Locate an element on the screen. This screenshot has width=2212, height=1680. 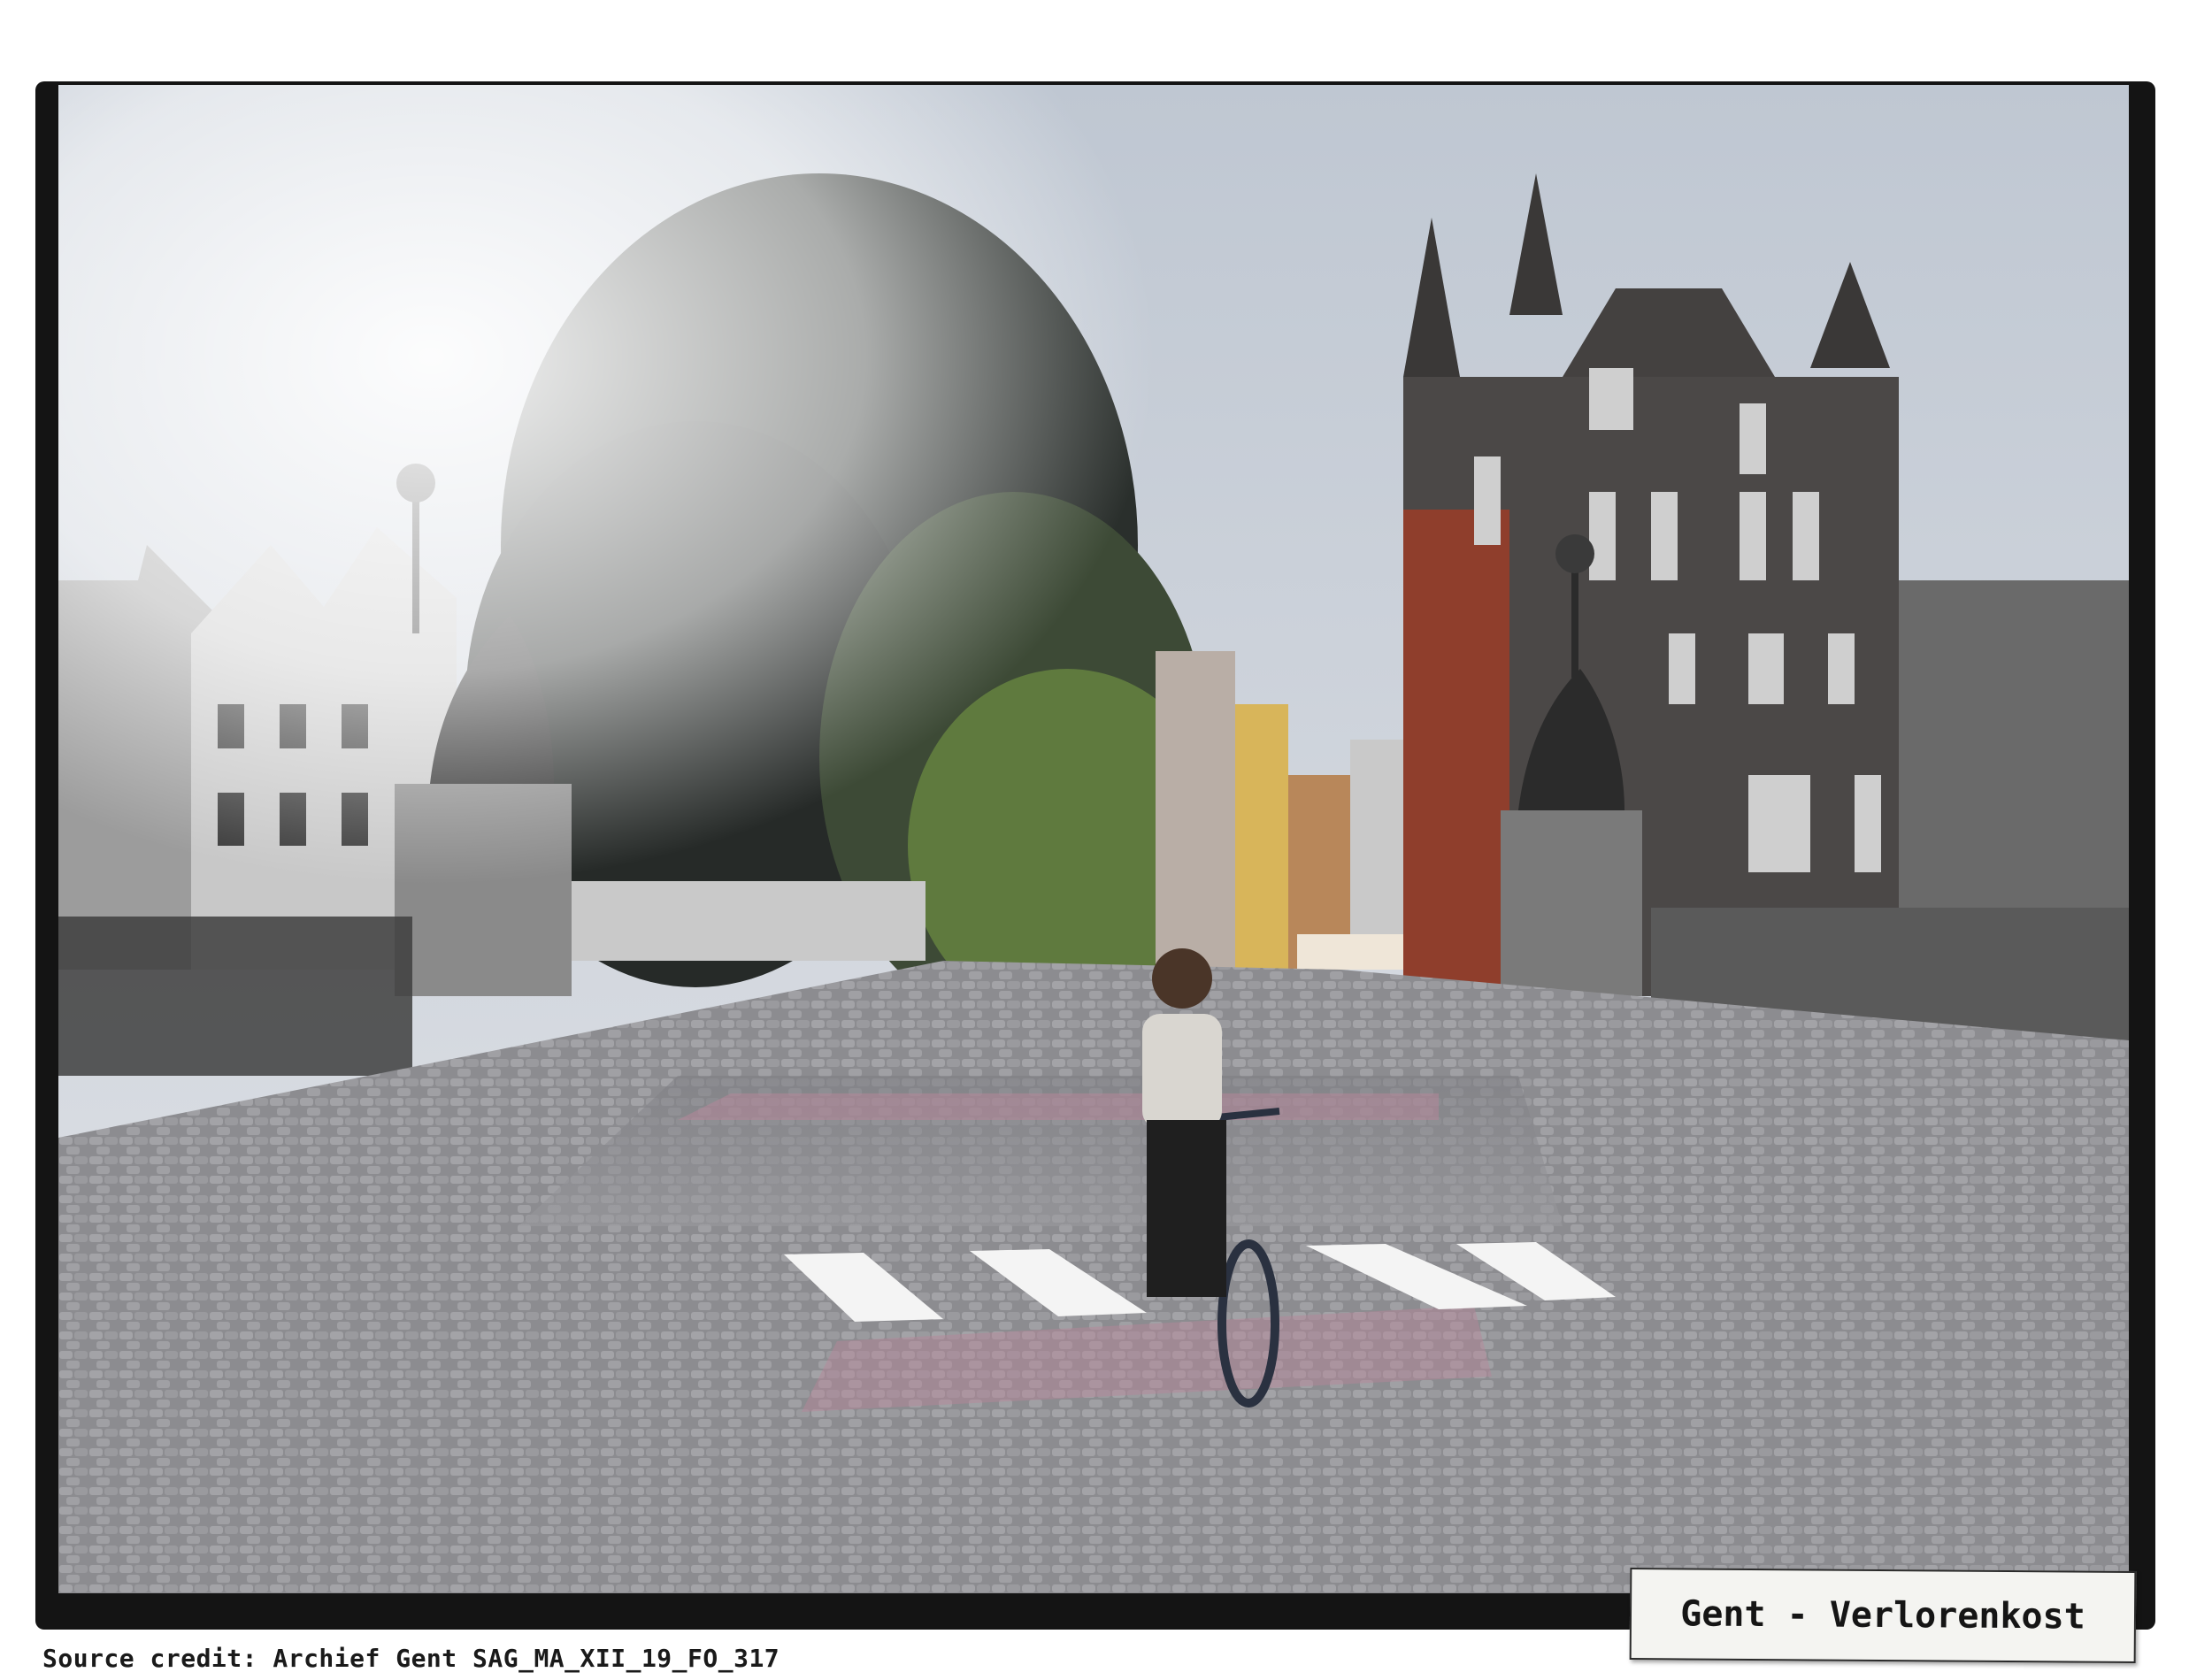
caption-card: Gent - Verlorenkost is located at coordinates (1883, 1615).